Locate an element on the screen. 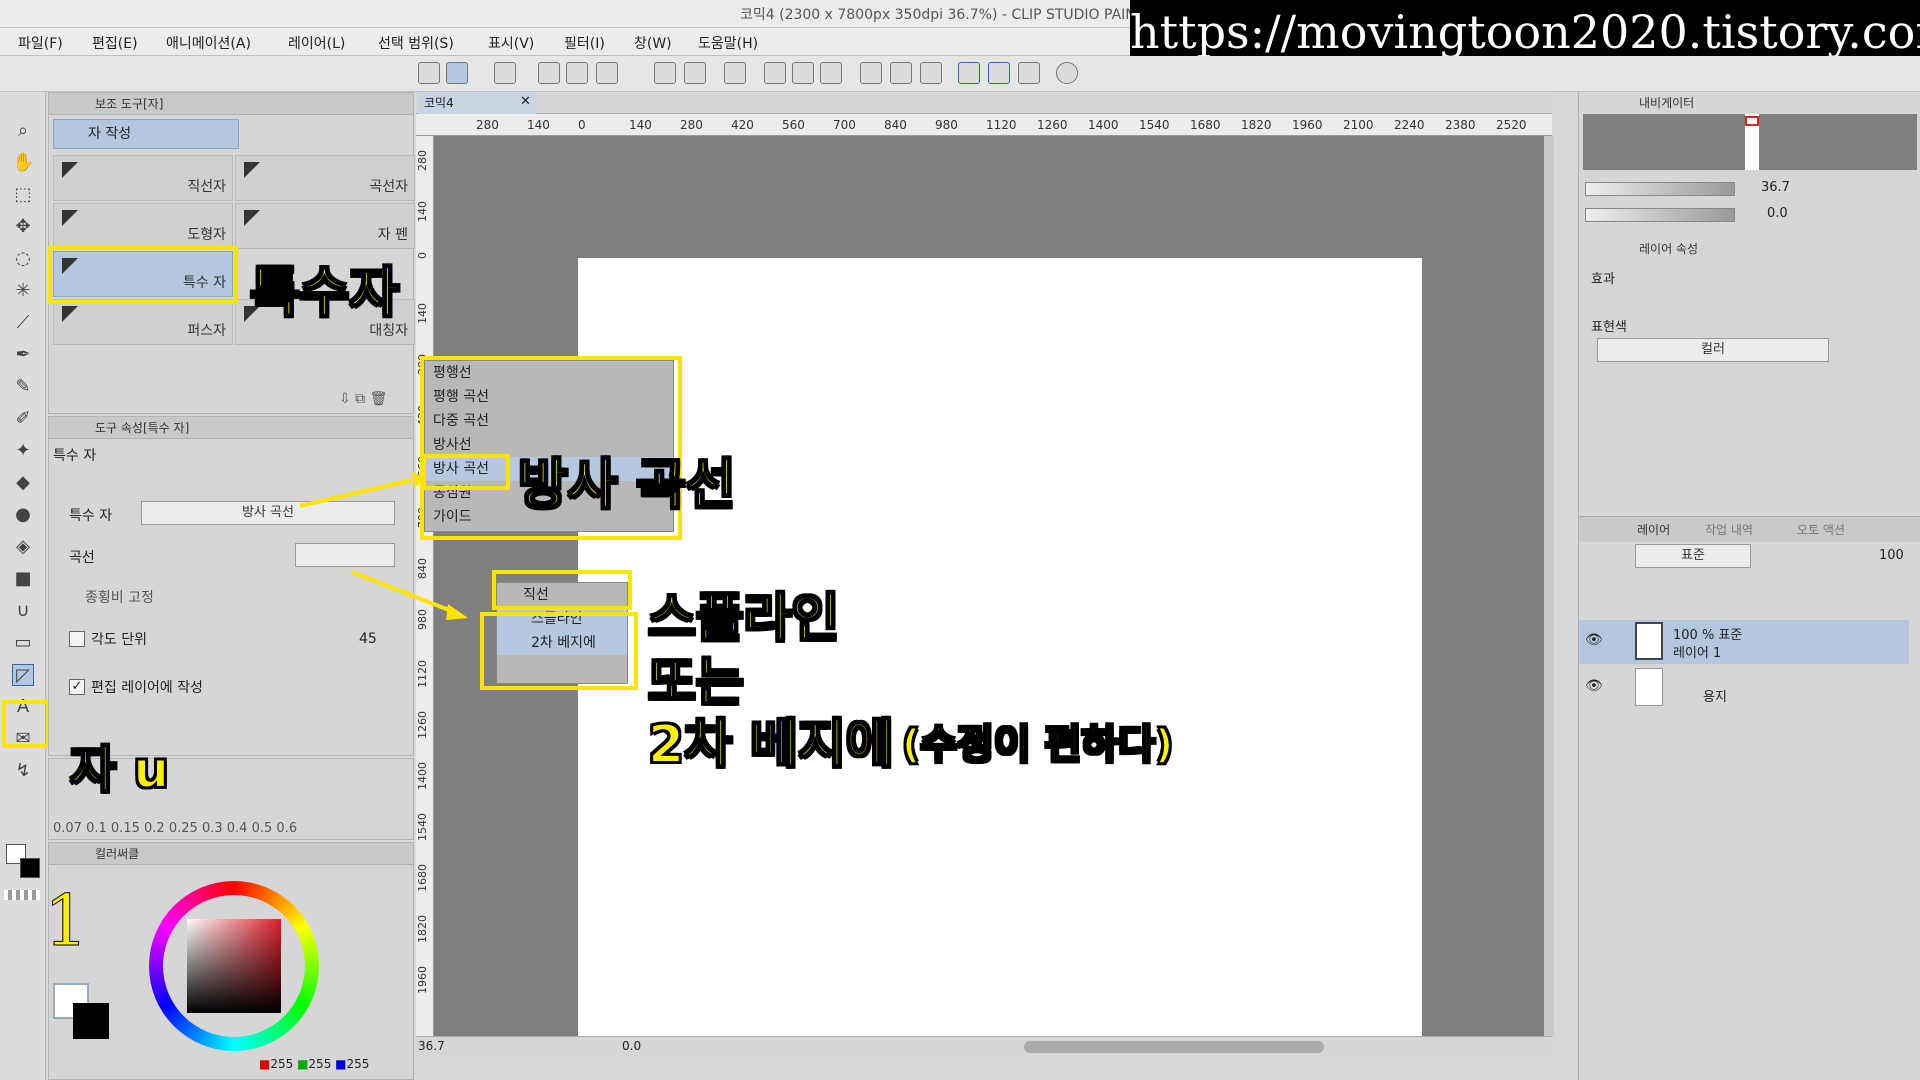 The image size is (1920, 1080). canvas-tab: 코믹4 is located at coordinates (477, 103).